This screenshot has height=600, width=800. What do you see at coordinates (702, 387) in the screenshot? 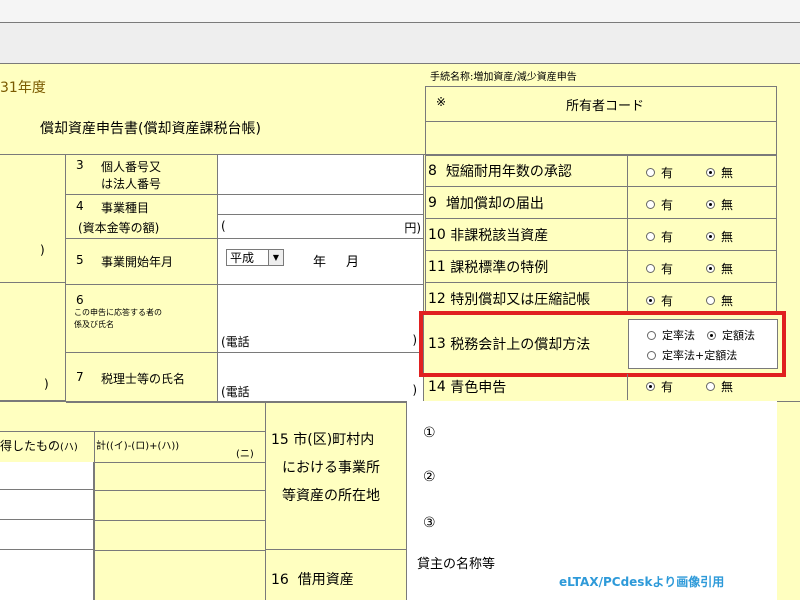
I see `row-14-options: 有 無` at bounding box center [702, 387].